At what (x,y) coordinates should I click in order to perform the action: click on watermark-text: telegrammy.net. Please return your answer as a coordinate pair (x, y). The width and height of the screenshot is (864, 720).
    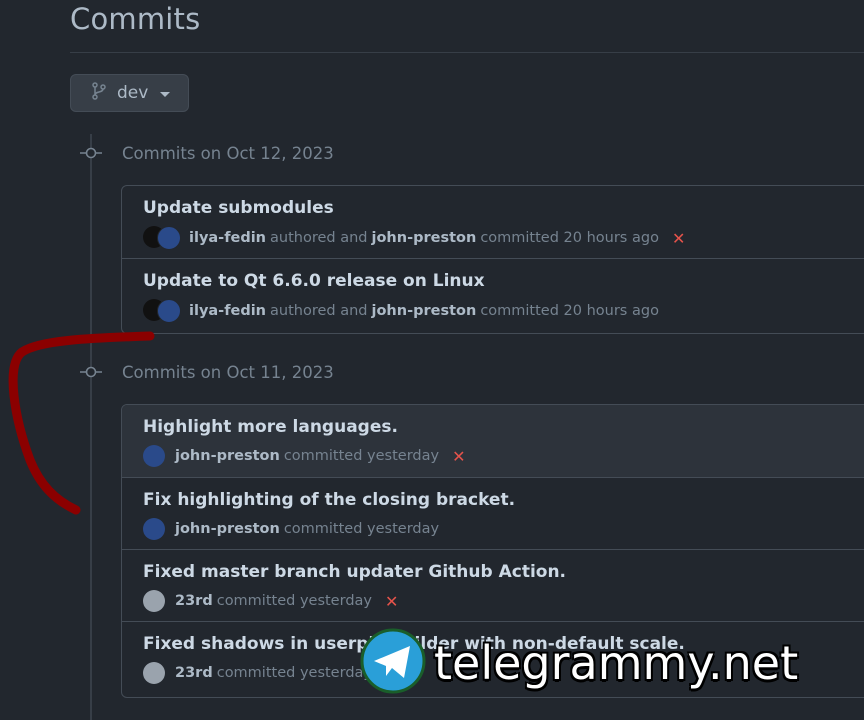
    Looking at the image, I should click on (616, 663).